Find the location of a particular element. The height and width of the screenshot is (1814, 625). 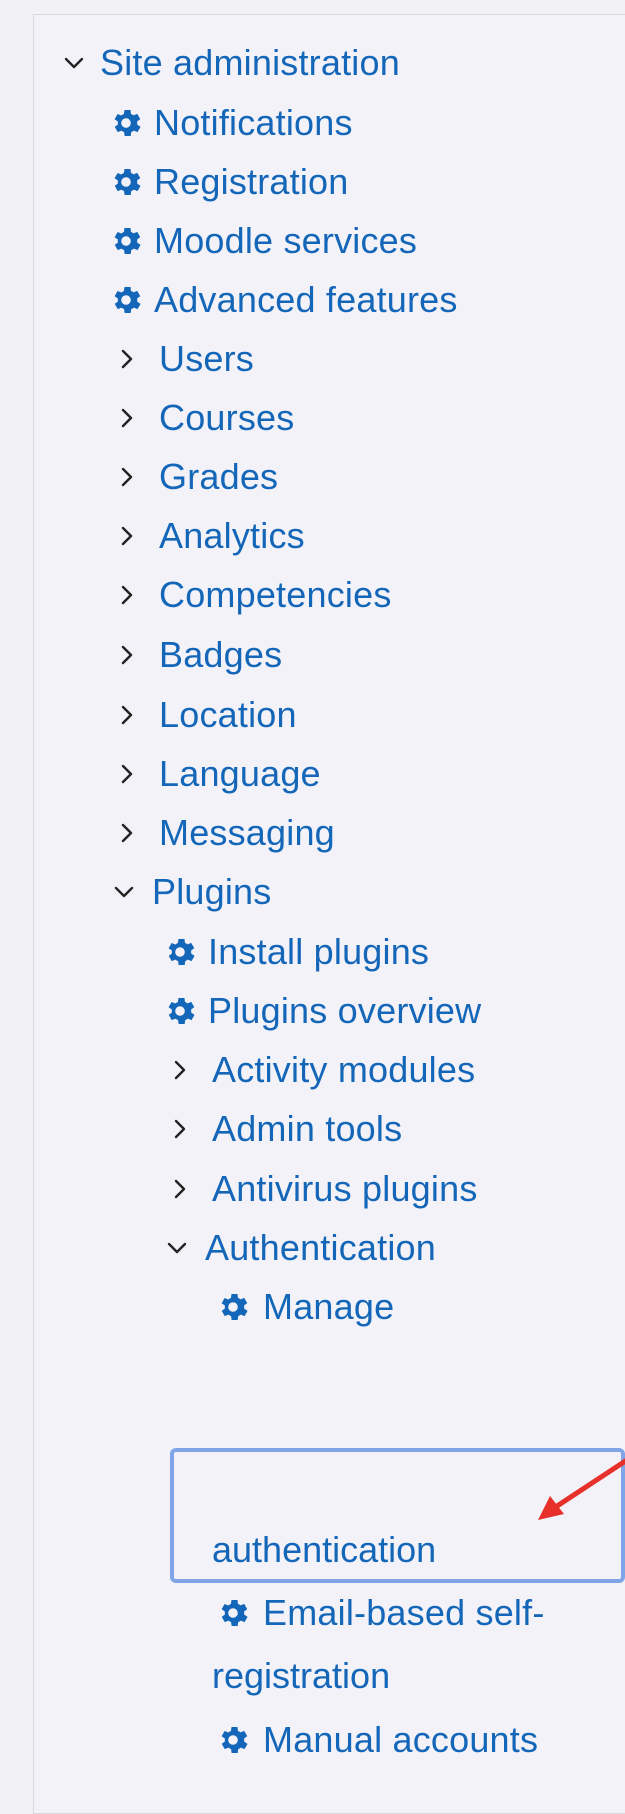

tree-item-registration: Registration is located at coordinates (228, 182).